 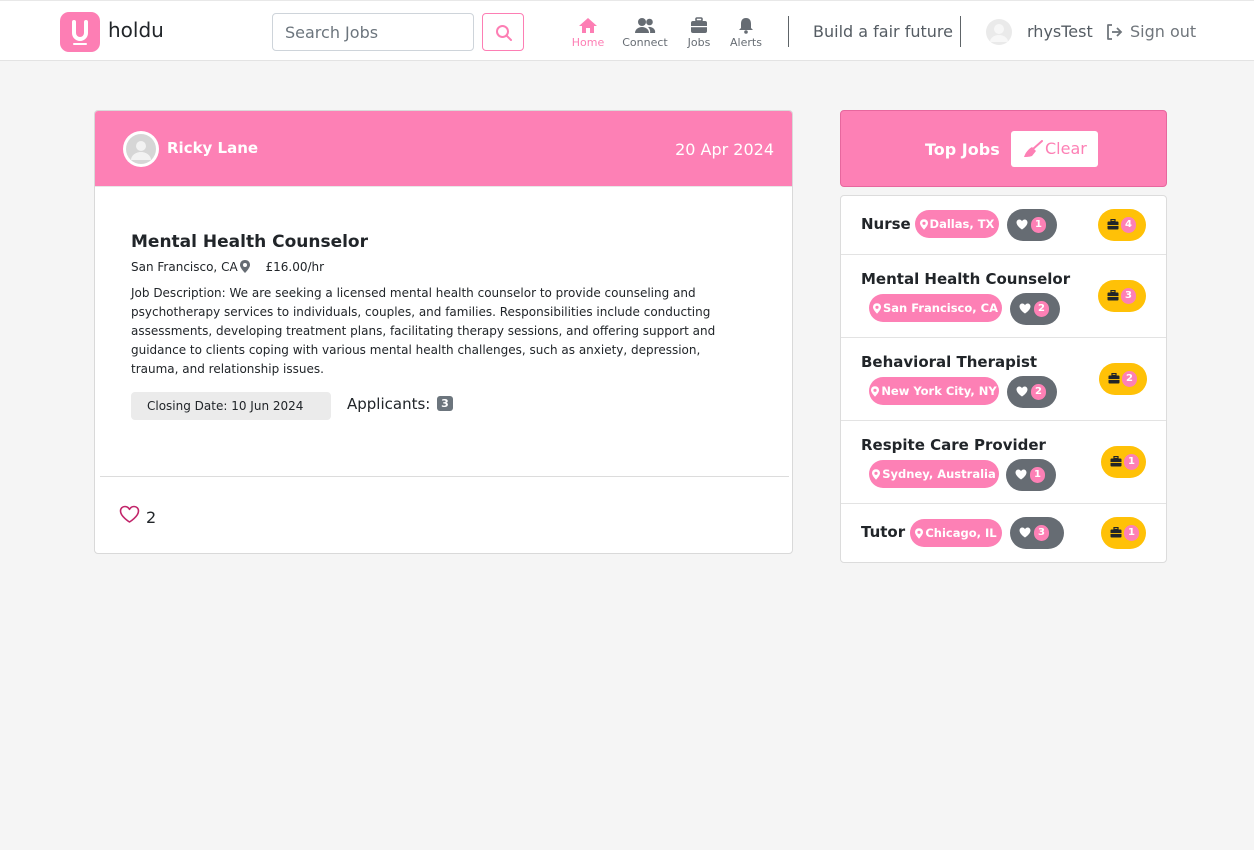 What do you see at coordinates (965, 279) in the screenshot?
I see `top-job-name: Mental Health Counselor` at bounding box center [965, 279].